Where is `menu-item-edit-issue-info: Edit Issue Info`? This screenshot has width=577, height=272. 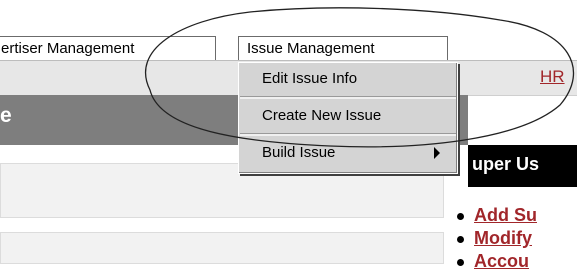 menu-item-edit-issue-info: Edit Issue Info is located at coordinates (345, 78).